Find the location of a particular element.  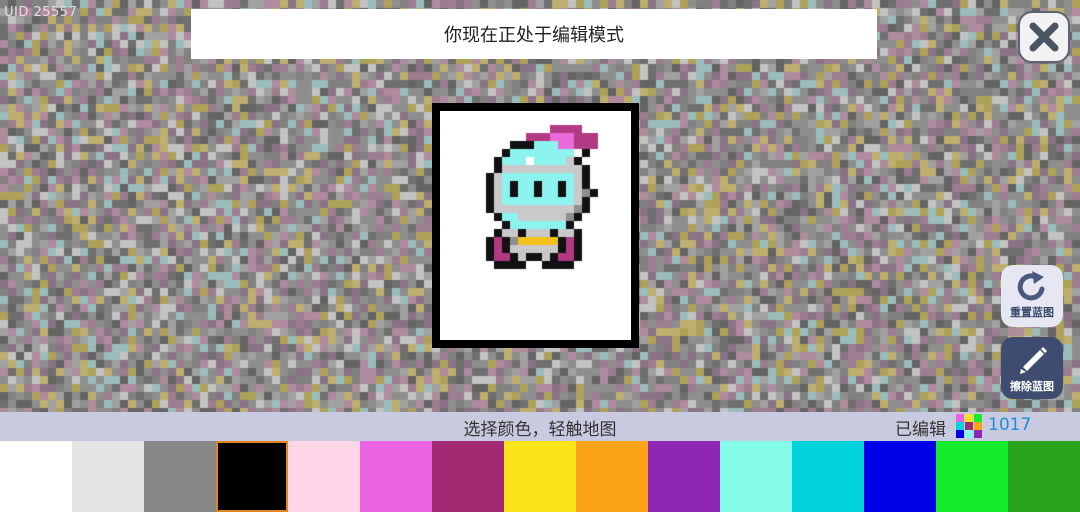

uid-label: UID 25557 is located at coordinates (41, 12).